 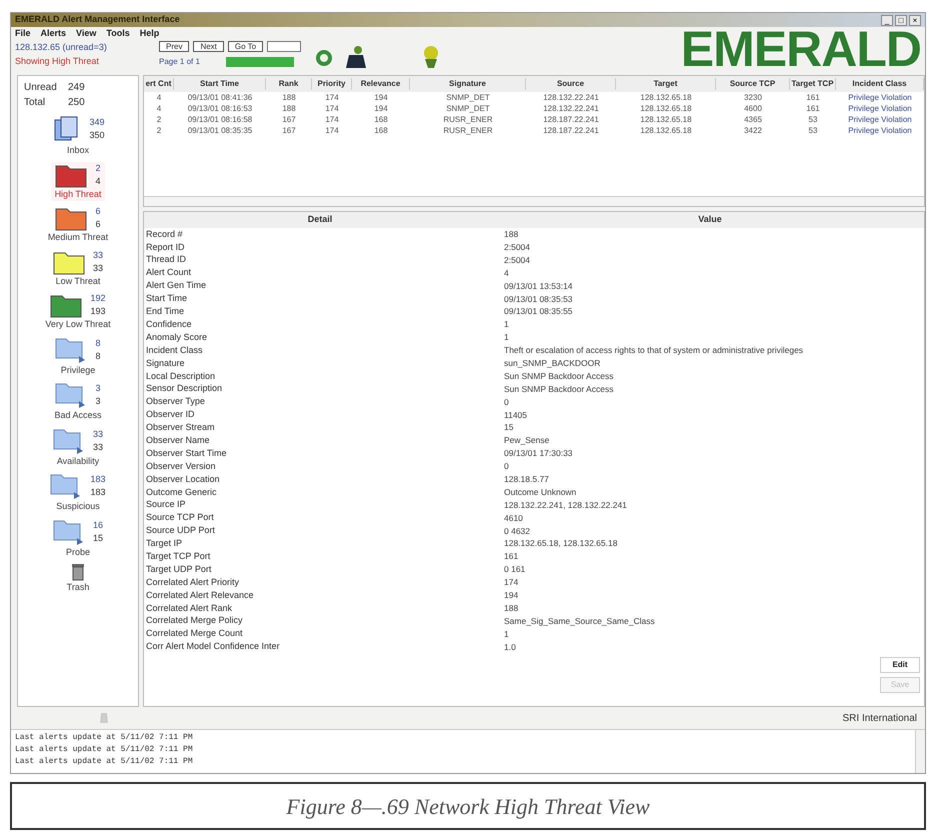 I want to click on table-cell-text: 3422, so click(x=753, y=131).